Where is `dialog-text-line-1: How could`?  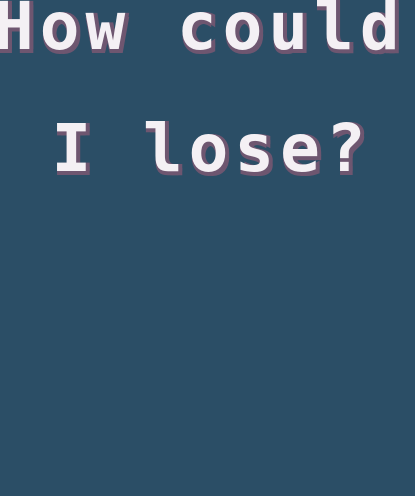
dialog-text-line-1: How could is located at coordinates (203, 32).